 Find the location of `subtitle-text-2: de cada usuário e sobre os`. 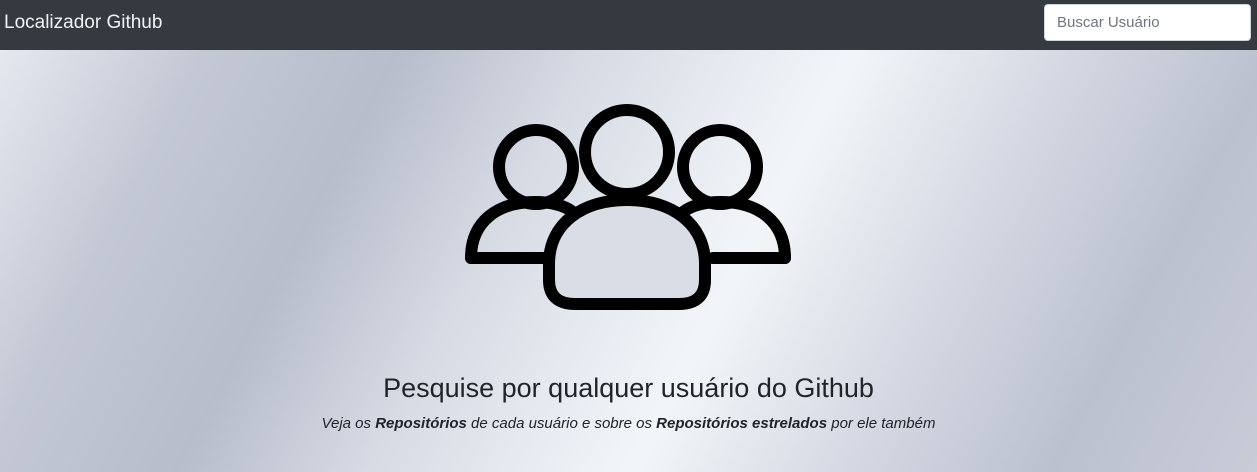

subtitle-text-2: de cada usuário e sobre os is located at coordinates (561, 423).